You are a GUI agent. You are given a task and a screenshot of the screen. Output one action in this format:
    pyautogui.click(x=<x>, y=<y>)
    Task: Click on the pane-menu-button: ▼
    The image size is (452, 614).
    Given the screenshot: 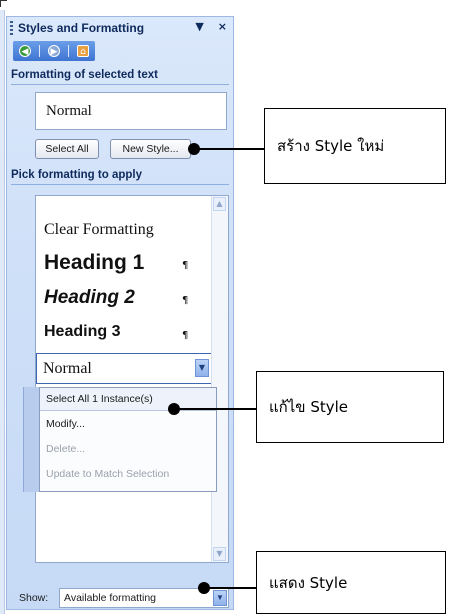 What is the action you would take?
    pyautogui.click(x=199, y=26)
    